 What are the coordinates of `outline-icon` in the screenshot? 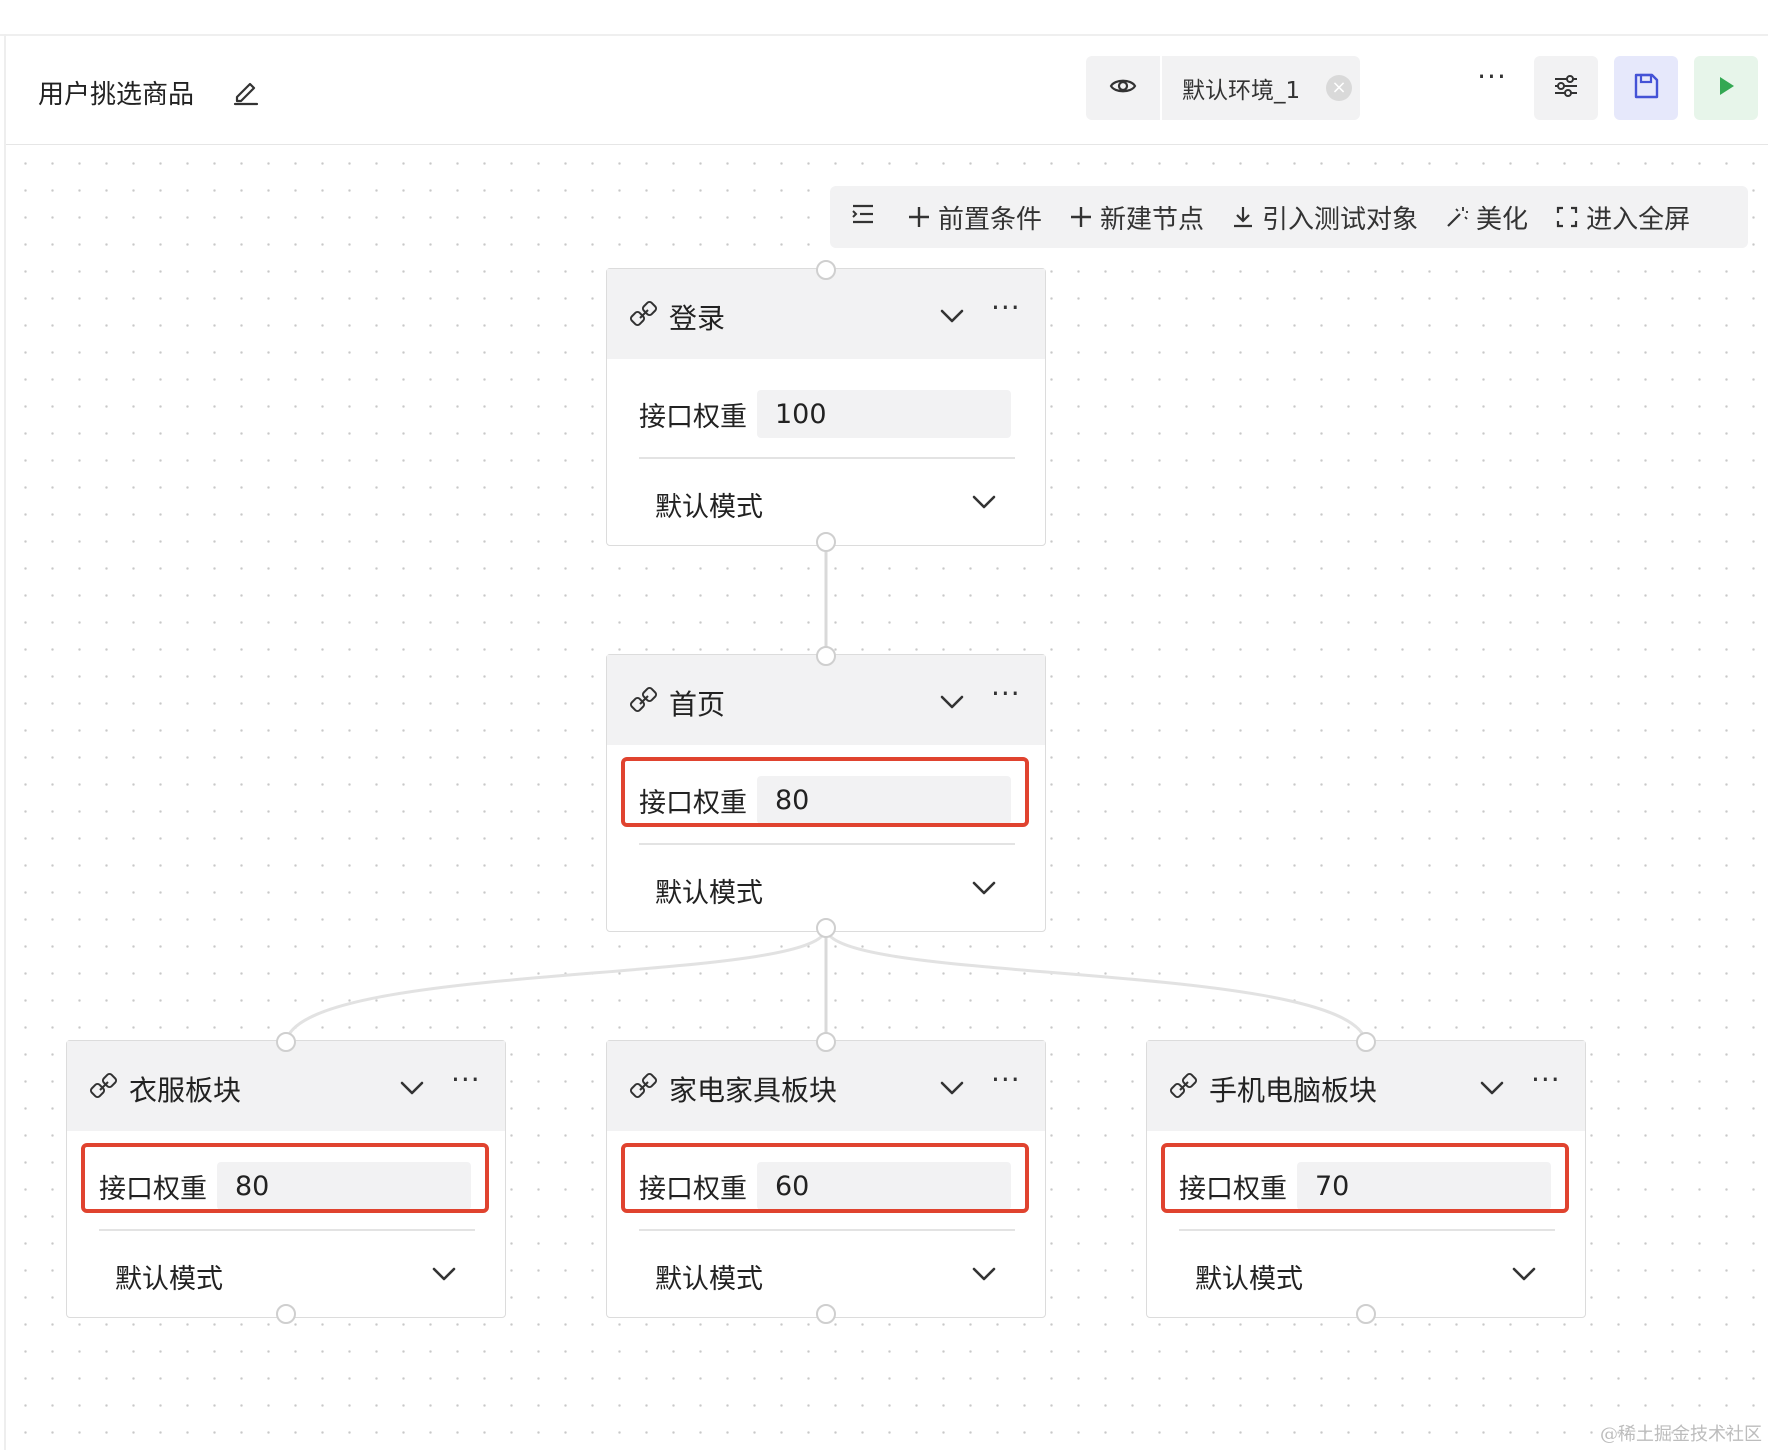 It's located at (863, 219).